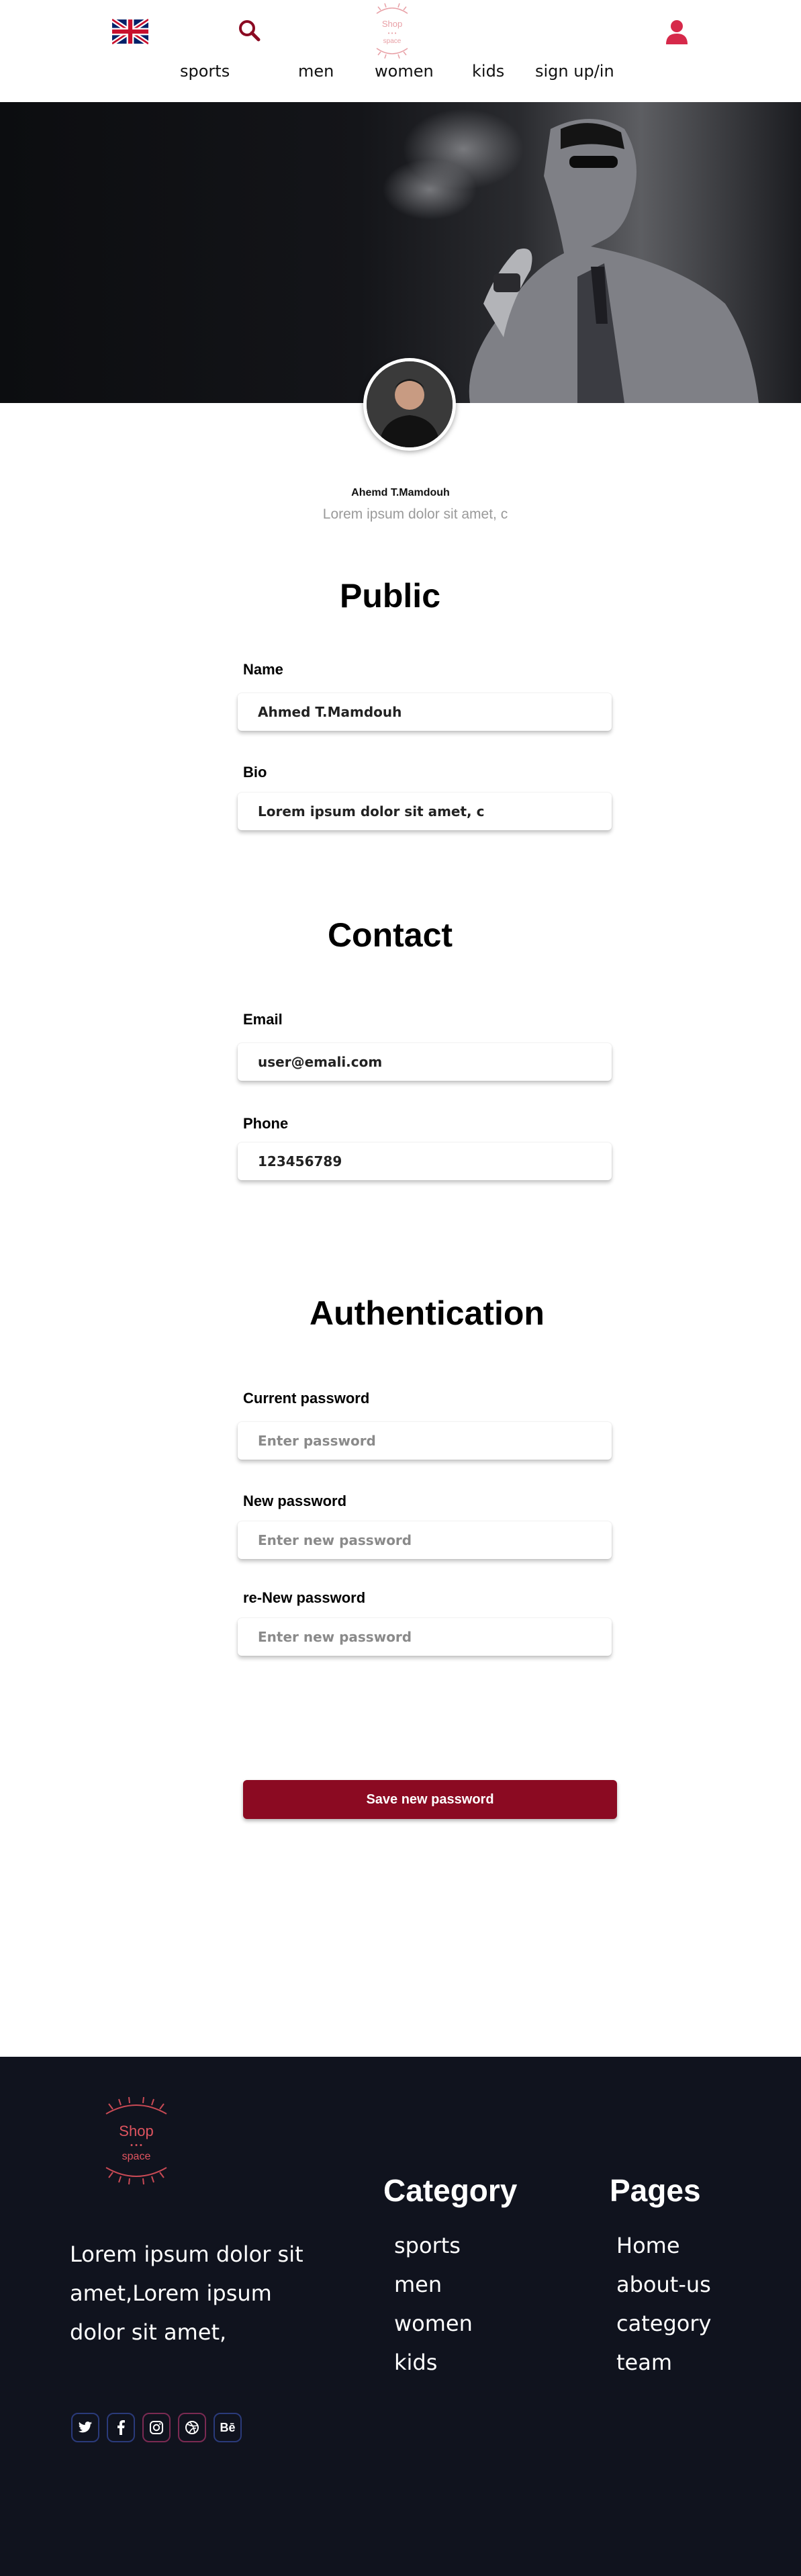  What do you see at coordinates (415, 514) in the screenshot?
I see `profile-bio: Lorem ipsum dolor sit amet, c` at bounding box center [415, 514].